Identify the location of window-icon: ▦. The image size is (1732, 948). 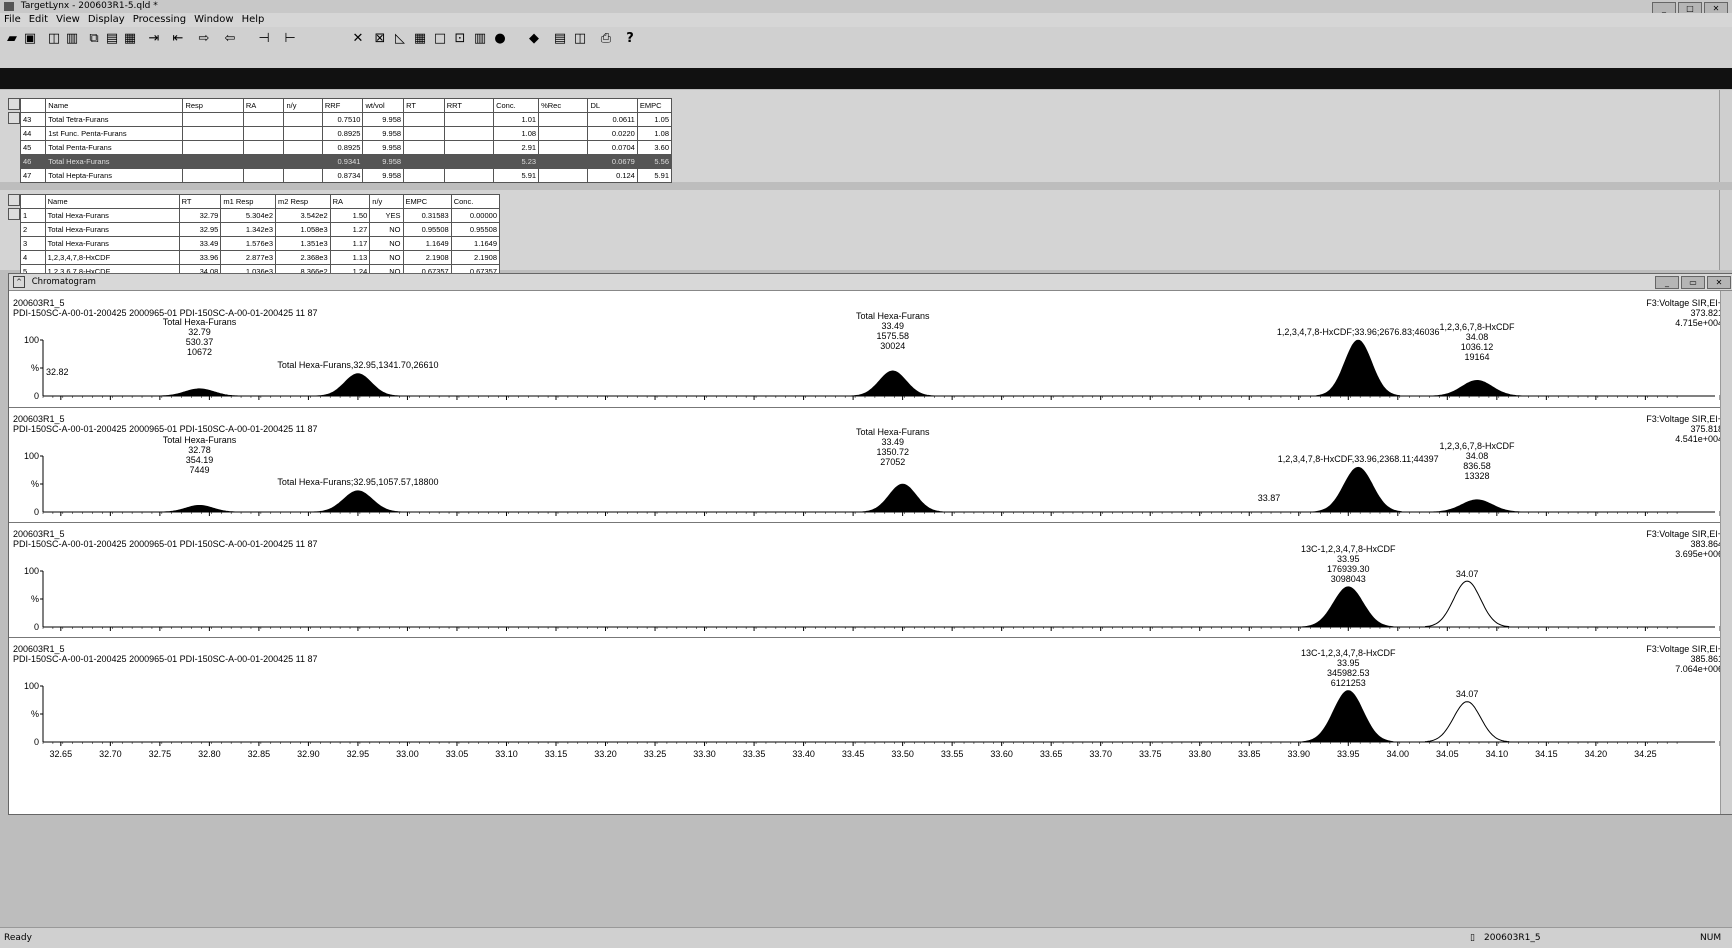
(420, 38).